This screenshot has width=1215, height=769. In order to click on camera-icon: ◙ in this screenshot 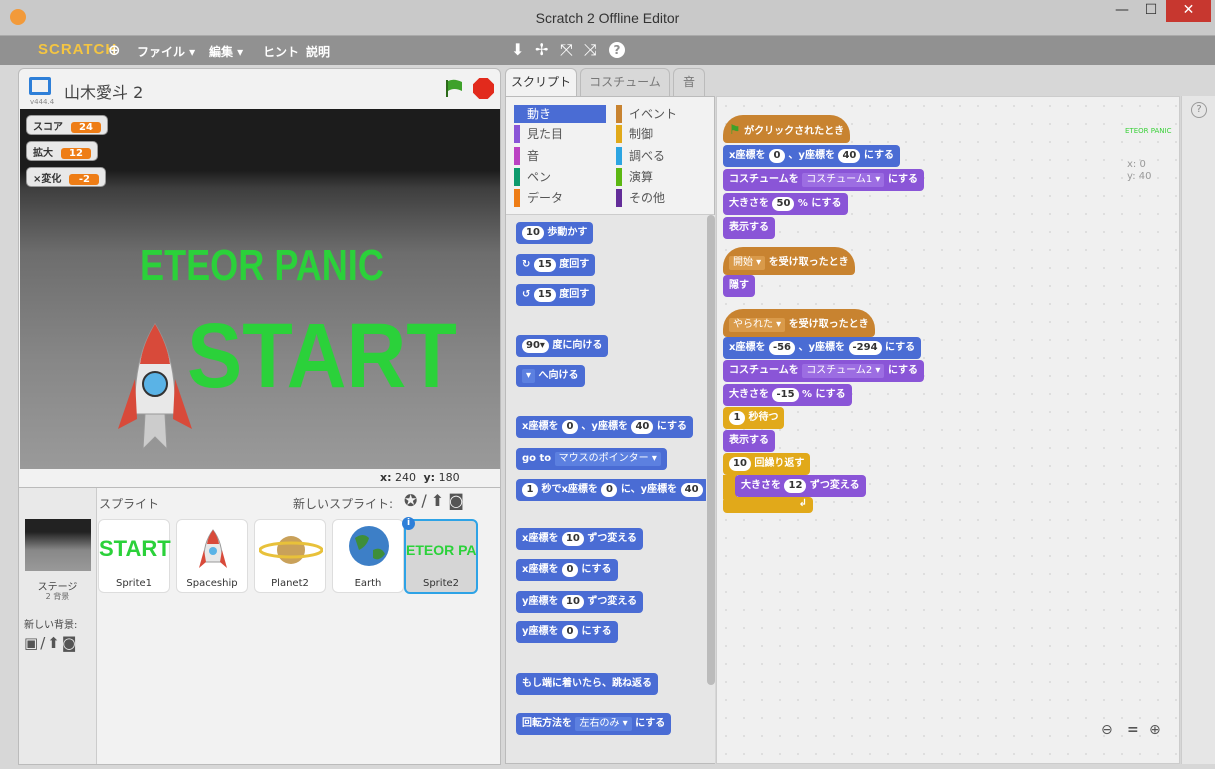, I will do `click(70, 643)`.